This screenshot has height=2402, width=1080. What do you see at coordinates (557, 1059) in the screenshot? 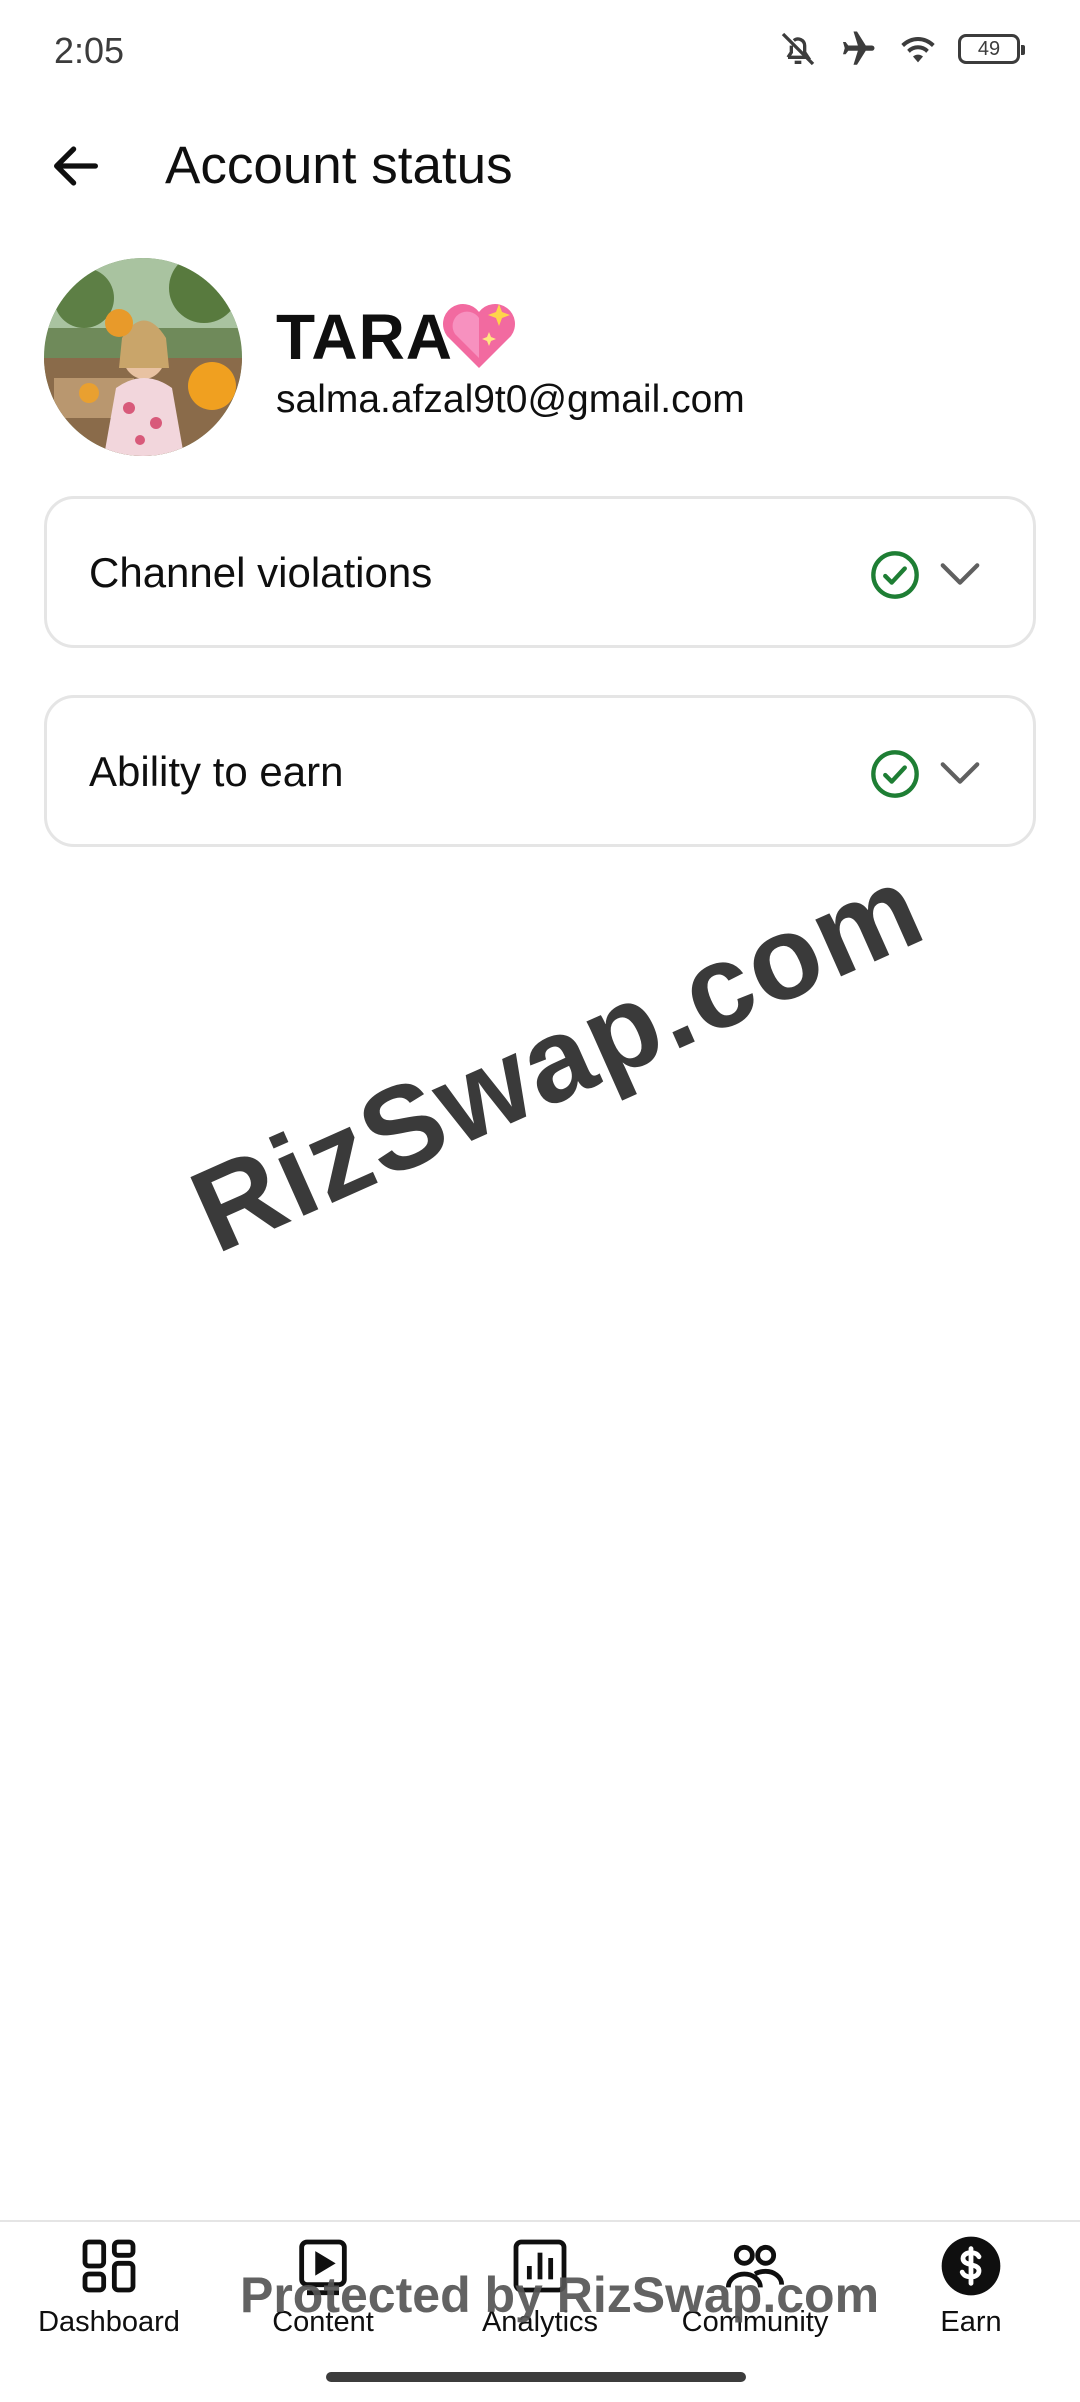
I see `watermark: RizSwap.com` at bounding box center [557, 1059].